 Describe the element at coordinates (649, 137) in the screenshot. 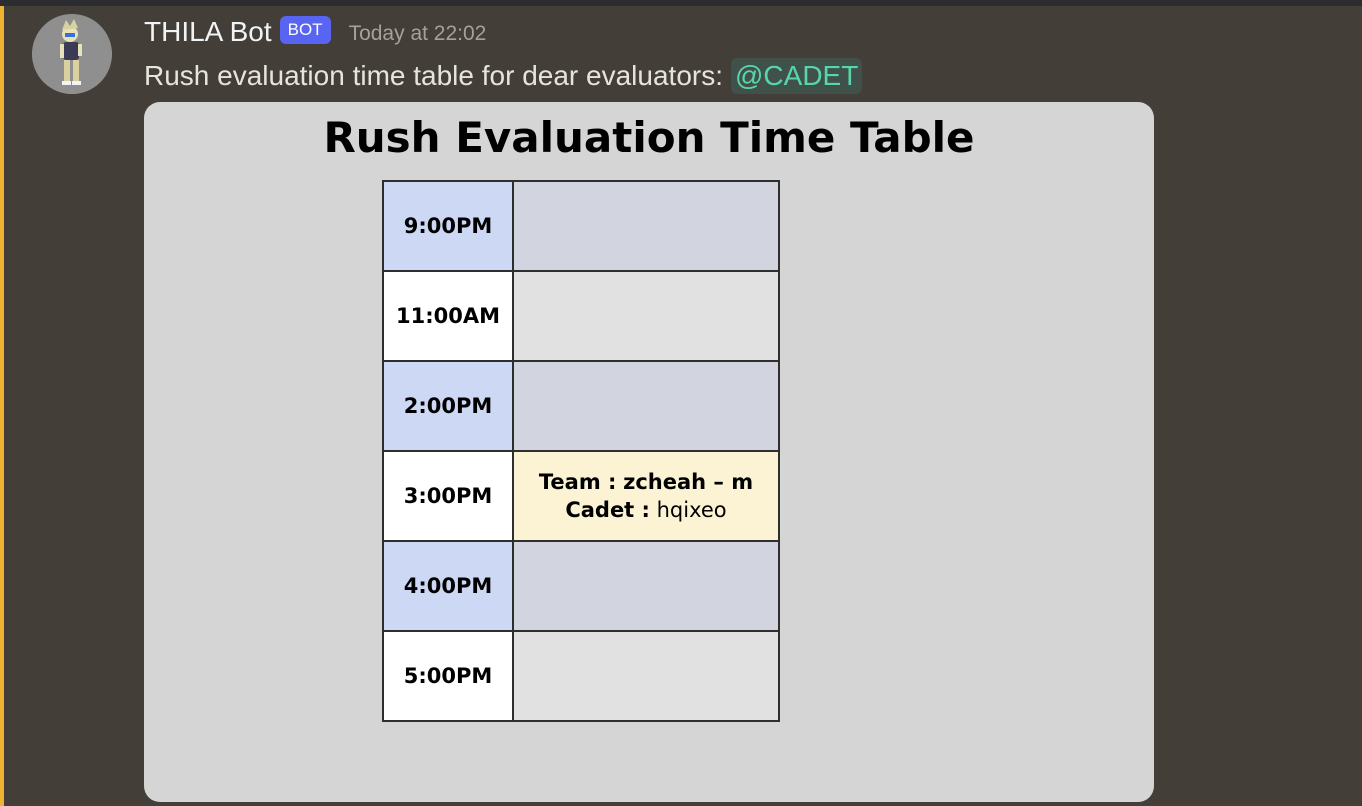

I see `timetable-title: Rush Evaluation Time Table` at that location.